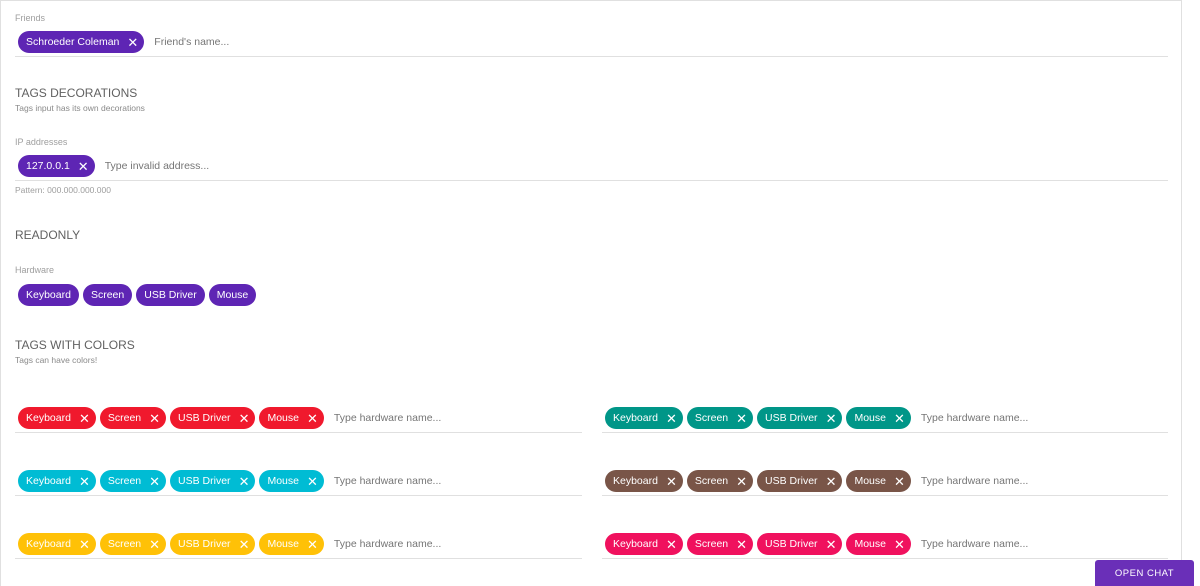  Describe the element at coordinates (76, 93) in the screenshot. I see `section-title: TAGS DECORATIONS` at that location.